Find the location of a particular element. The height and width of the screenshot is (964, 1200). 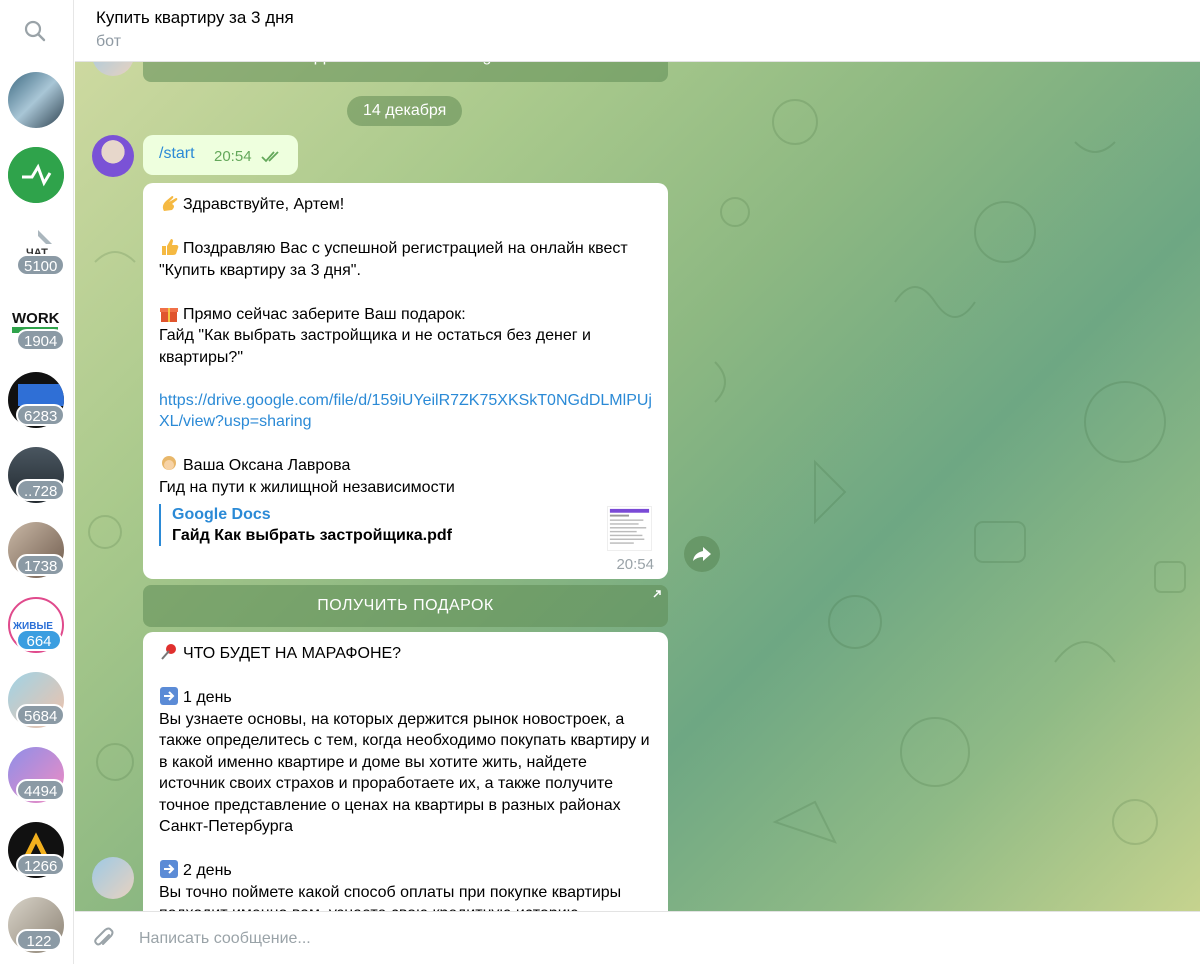

start-command: /start is located at coordinates (177, 154).